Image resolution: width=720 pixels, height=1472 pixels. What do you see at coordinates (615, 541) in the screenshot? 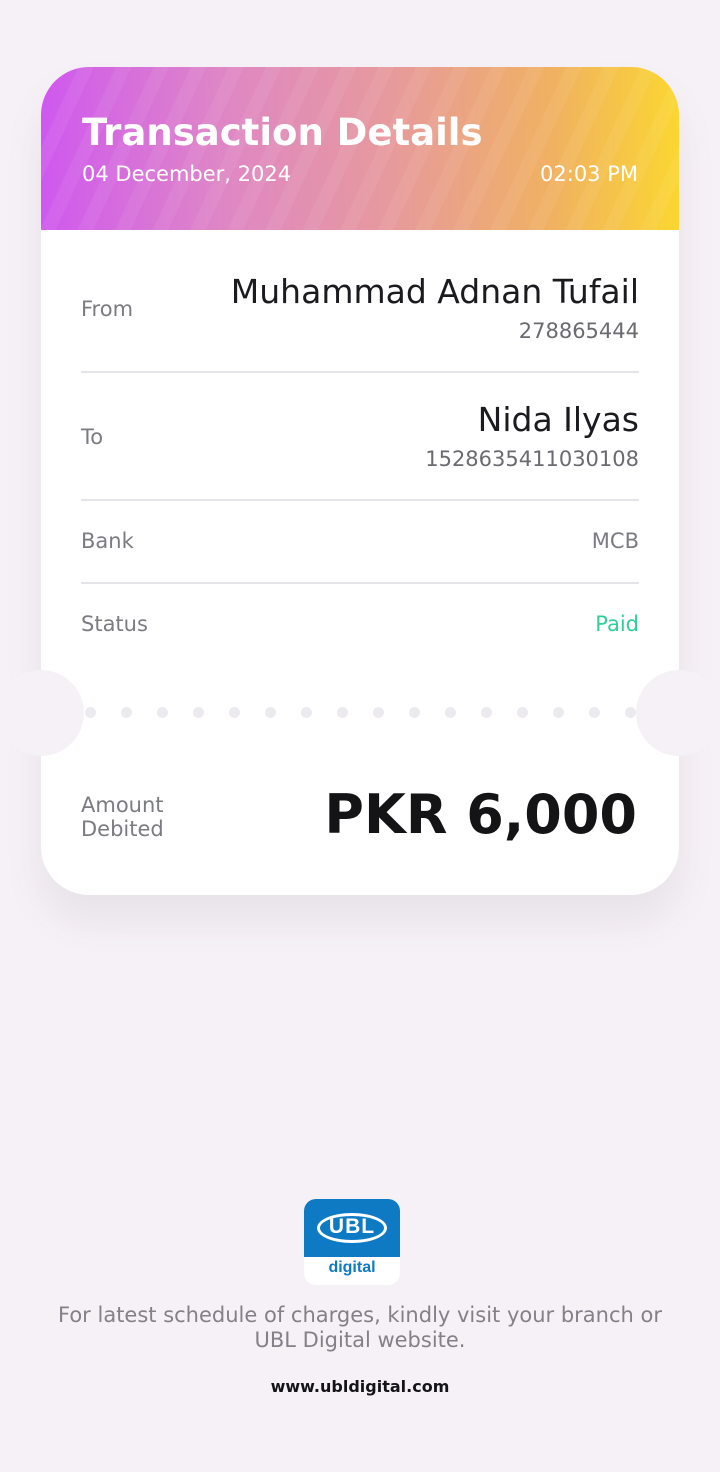
I see `bank-value: MCB` at bounding box center [615, 541].